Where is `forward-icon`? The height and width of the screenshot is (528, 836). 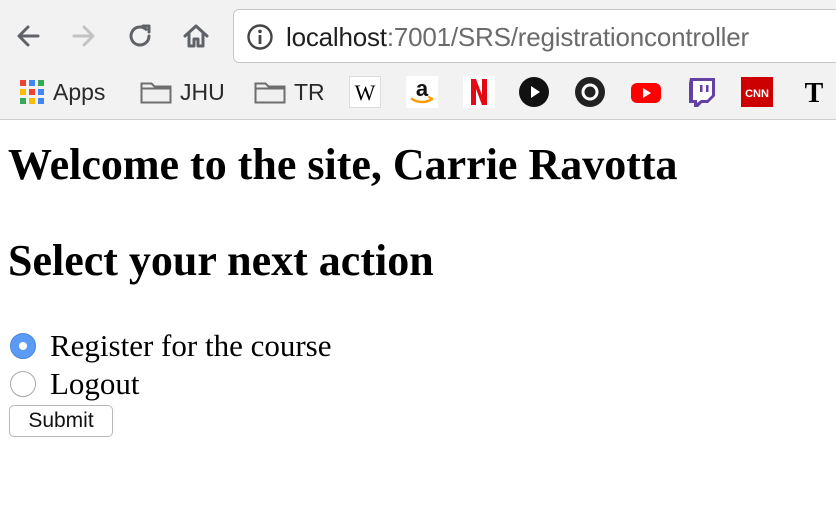 forward-icon is located at coordinates (84, 36).